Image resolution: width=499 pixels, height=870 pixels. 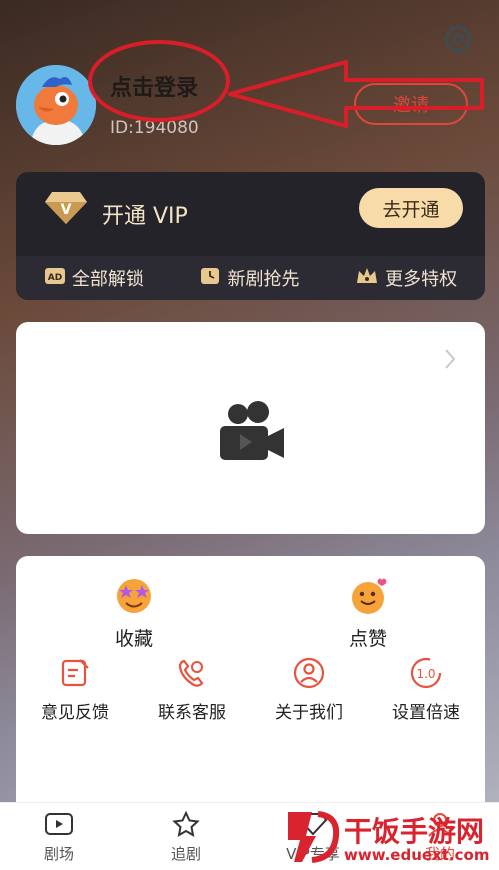 I want to click on avatar, so click(x=56, y=105).